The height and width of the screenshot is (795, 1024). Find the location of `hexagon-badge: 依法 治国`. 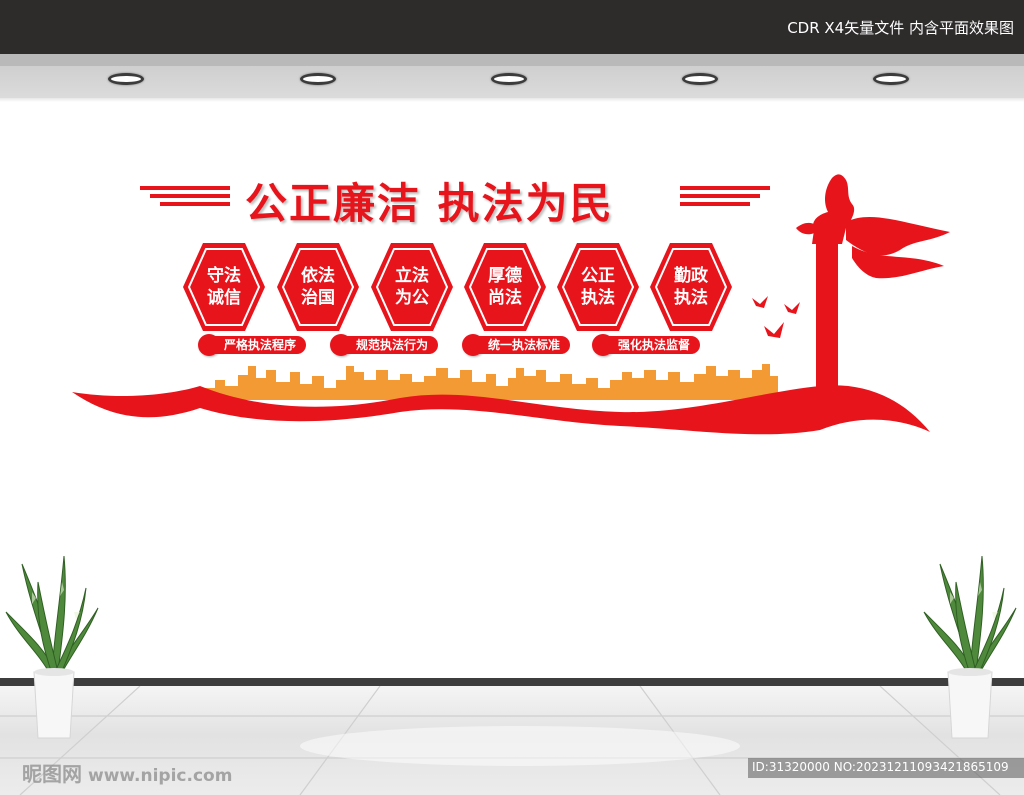

hexagon-badge: 依法 治国 is located at coordinates (318, 287).